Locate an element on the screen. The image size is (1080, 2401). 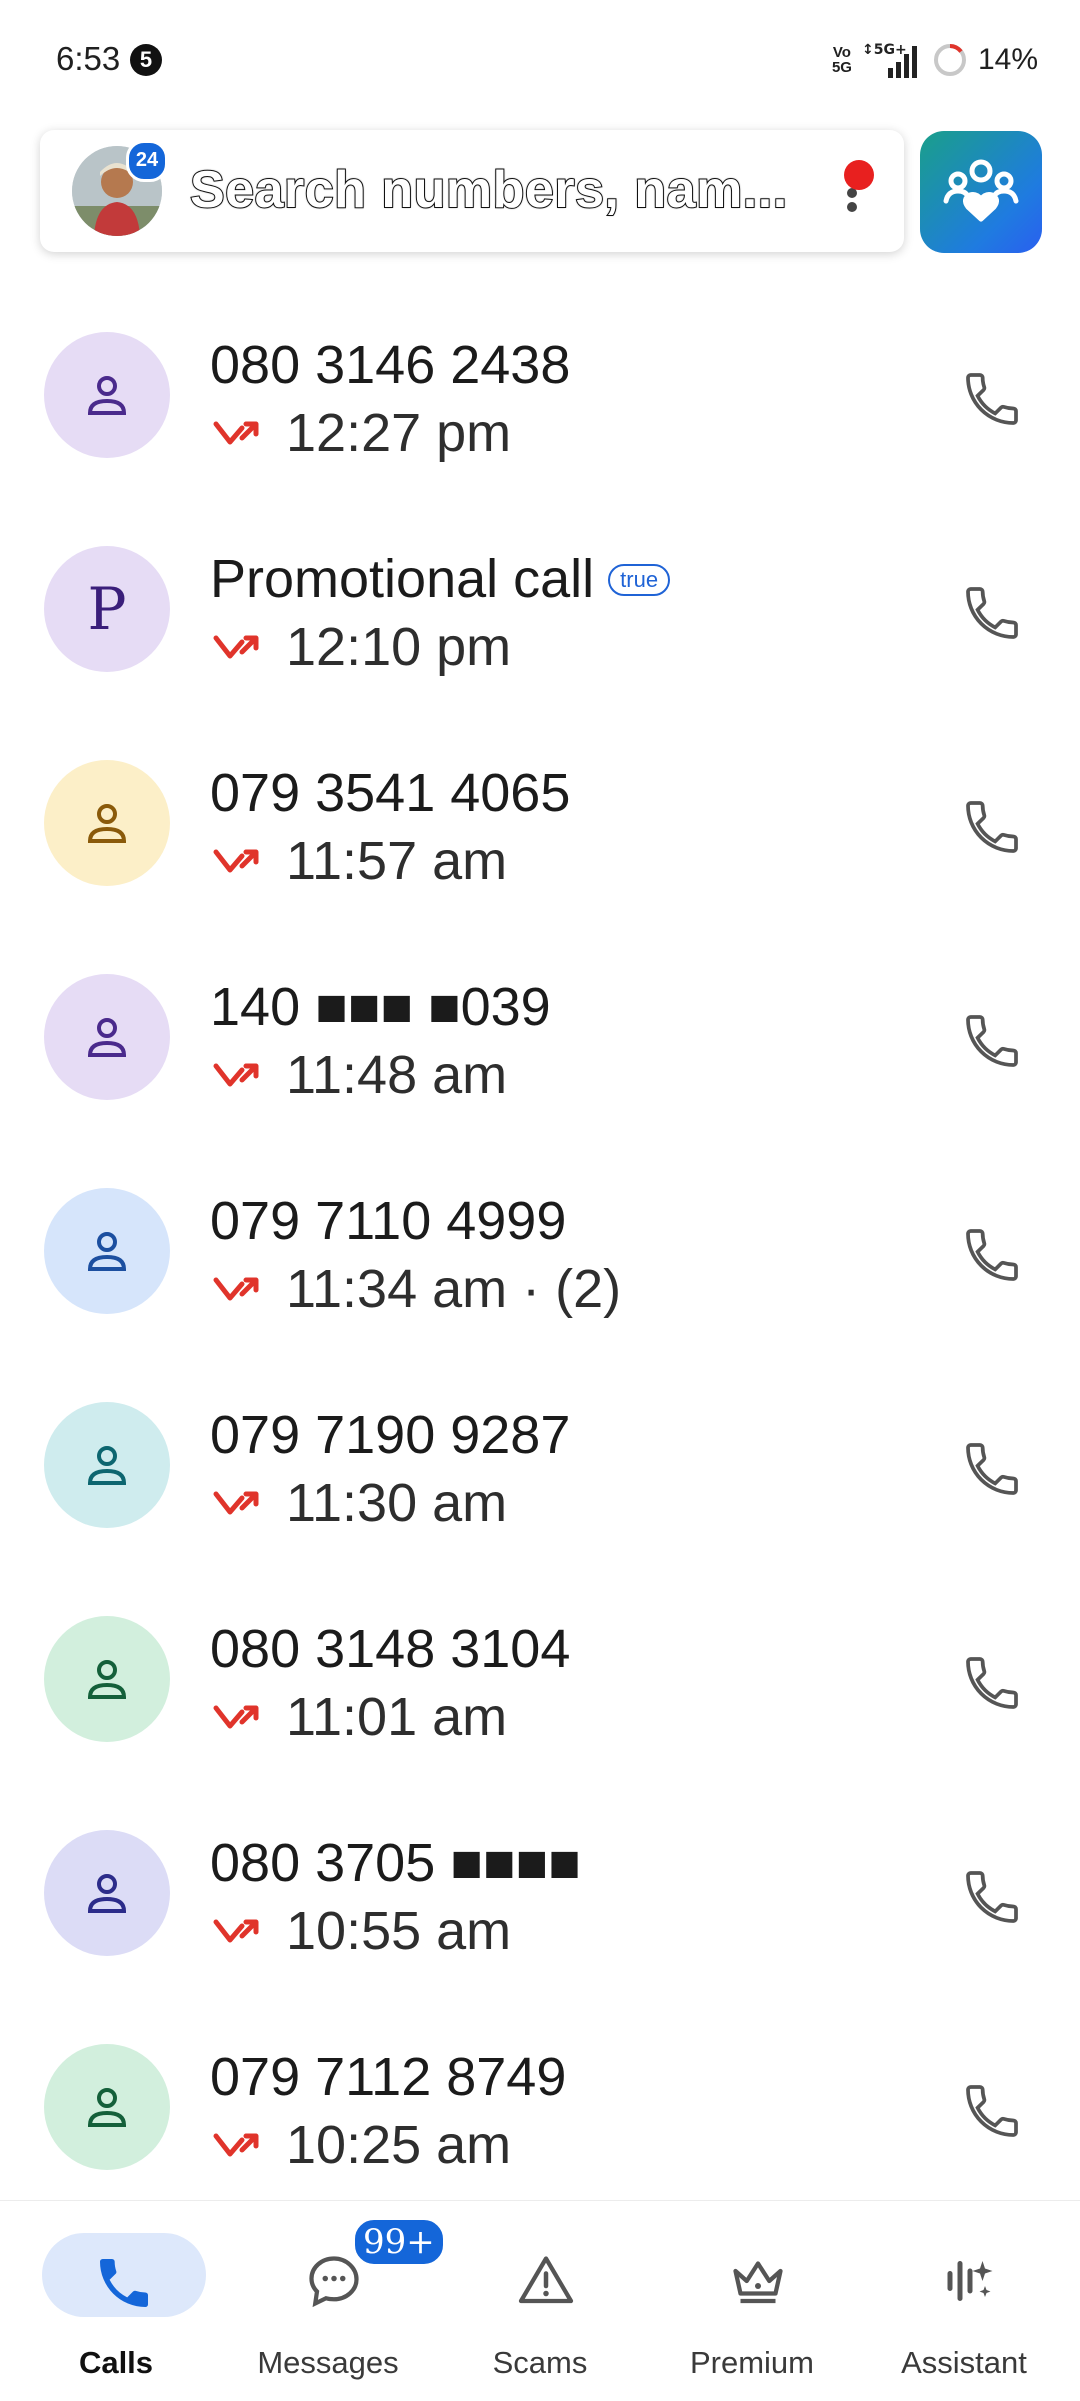
family-protection-button is located at coordinates (981, 192).